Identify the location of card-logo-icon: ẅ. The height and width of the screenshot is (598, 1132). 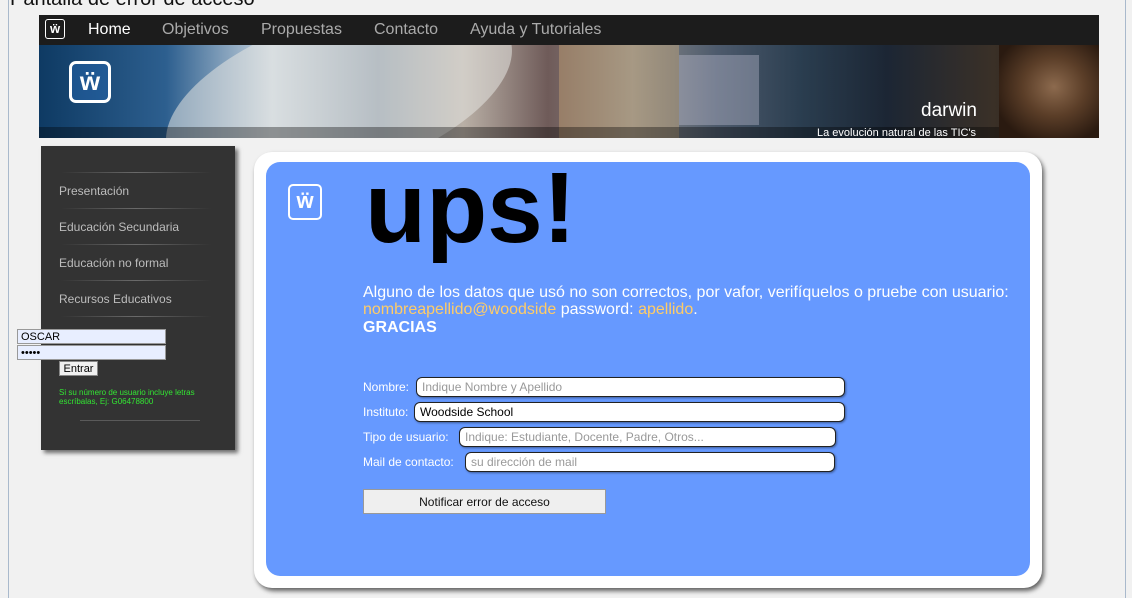
(305, 202).